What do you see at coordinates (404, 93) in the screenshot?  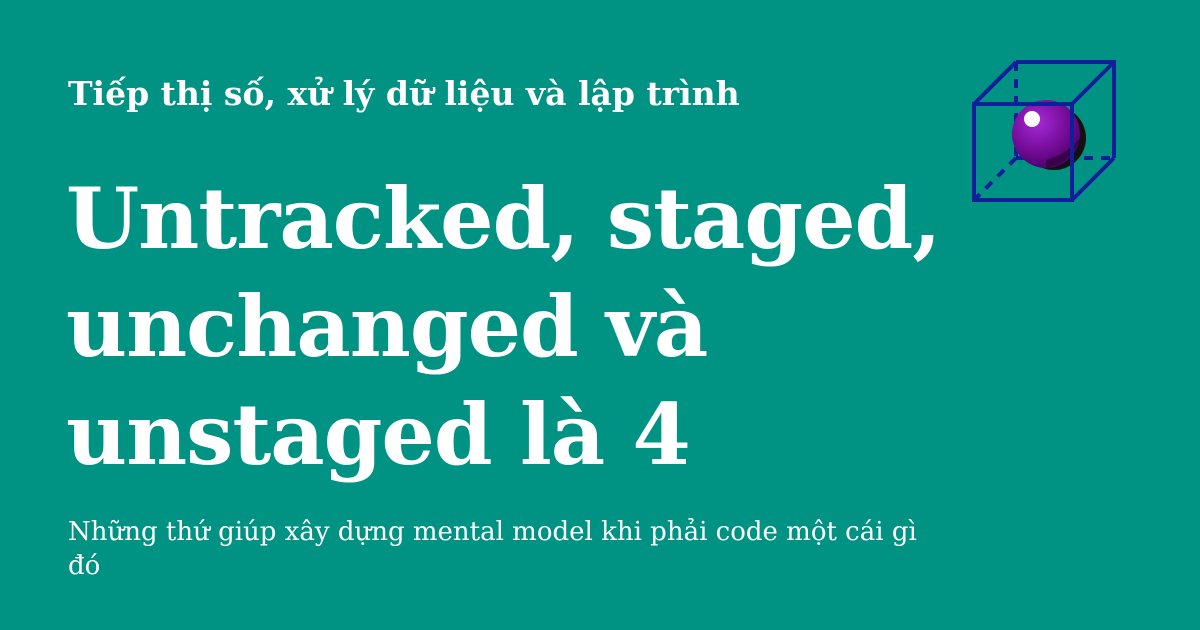 I see `site-name: Tiếp thị số, xử lý dữ liệu và lập trình` at bounding box center [404, 93].